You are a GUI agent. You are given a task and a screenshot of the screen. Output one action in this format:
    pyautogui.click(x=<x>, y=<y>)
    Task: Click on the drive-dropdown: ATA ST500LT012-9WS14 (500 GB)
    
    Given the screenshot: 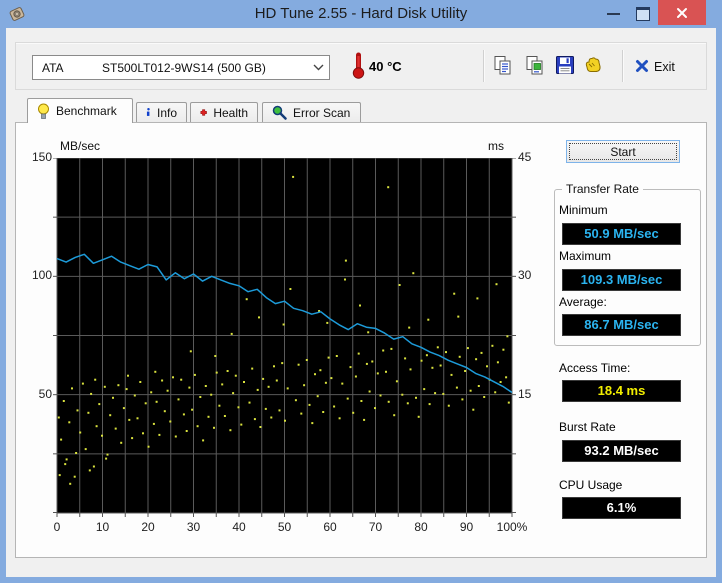 What is the action you would take?
    pyautogui.click(x=181, y=67)
    